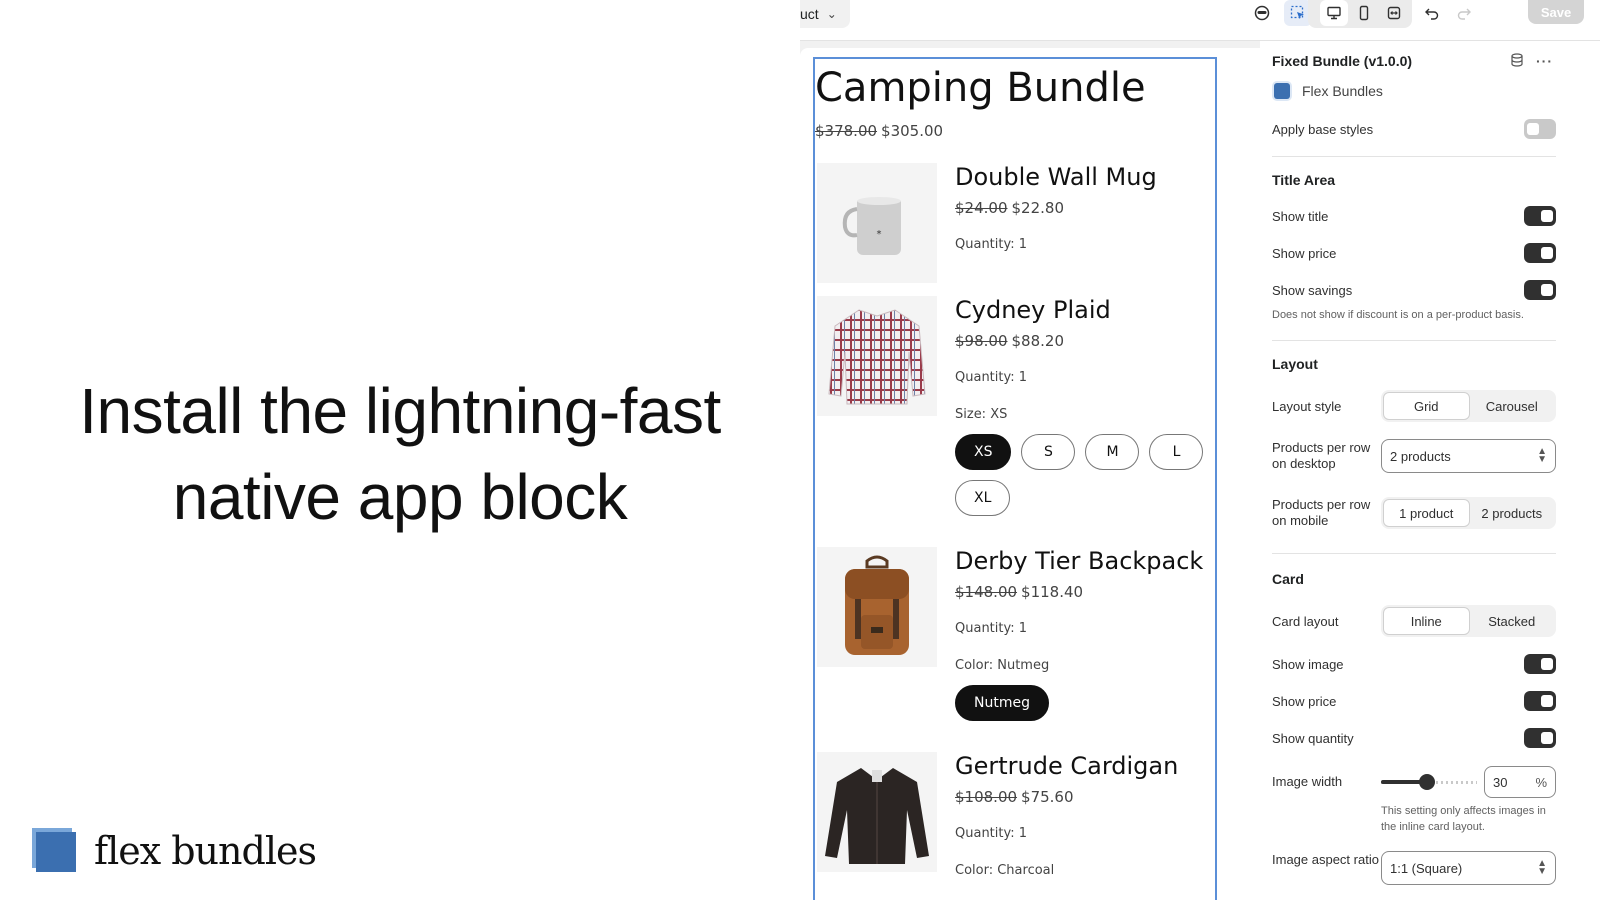 This screenshot has height=900, width=1600. I want to click on setting-show-savings: Show savings, so click(1414, 290).